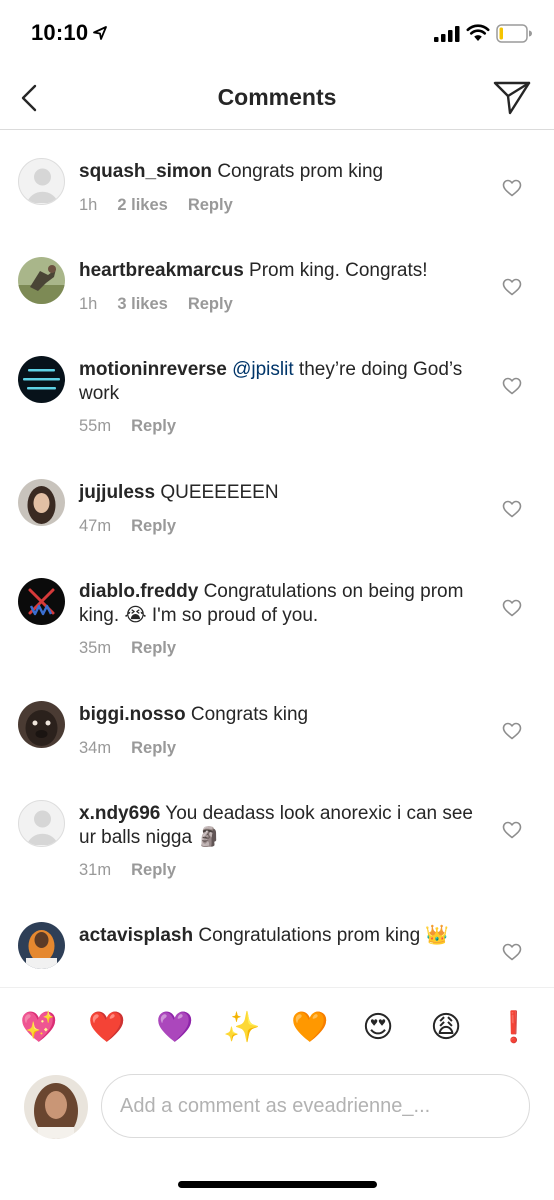  I want to click on comment-body: Prom king. Congrats!, so click(338, 270).